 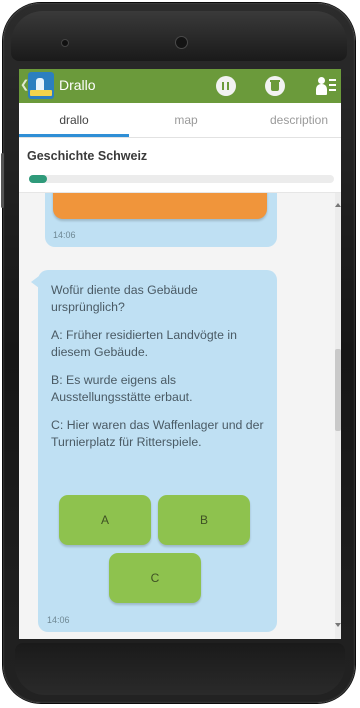 I want to click on phone-bottom-bezel, so click(x=180, y=669).